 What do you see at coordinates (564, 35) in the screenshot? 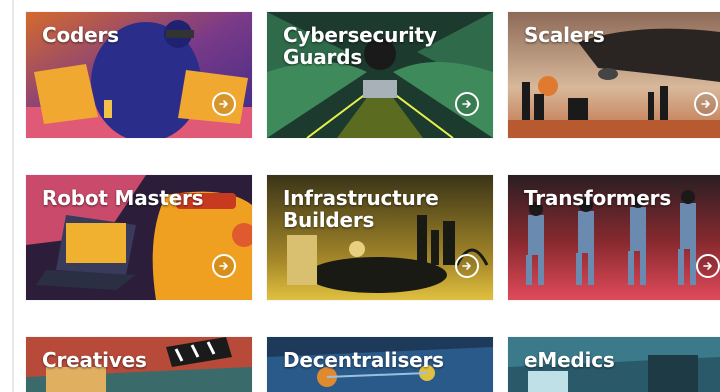
I see `card-title: Scalers` at bounding box center [564, 35].